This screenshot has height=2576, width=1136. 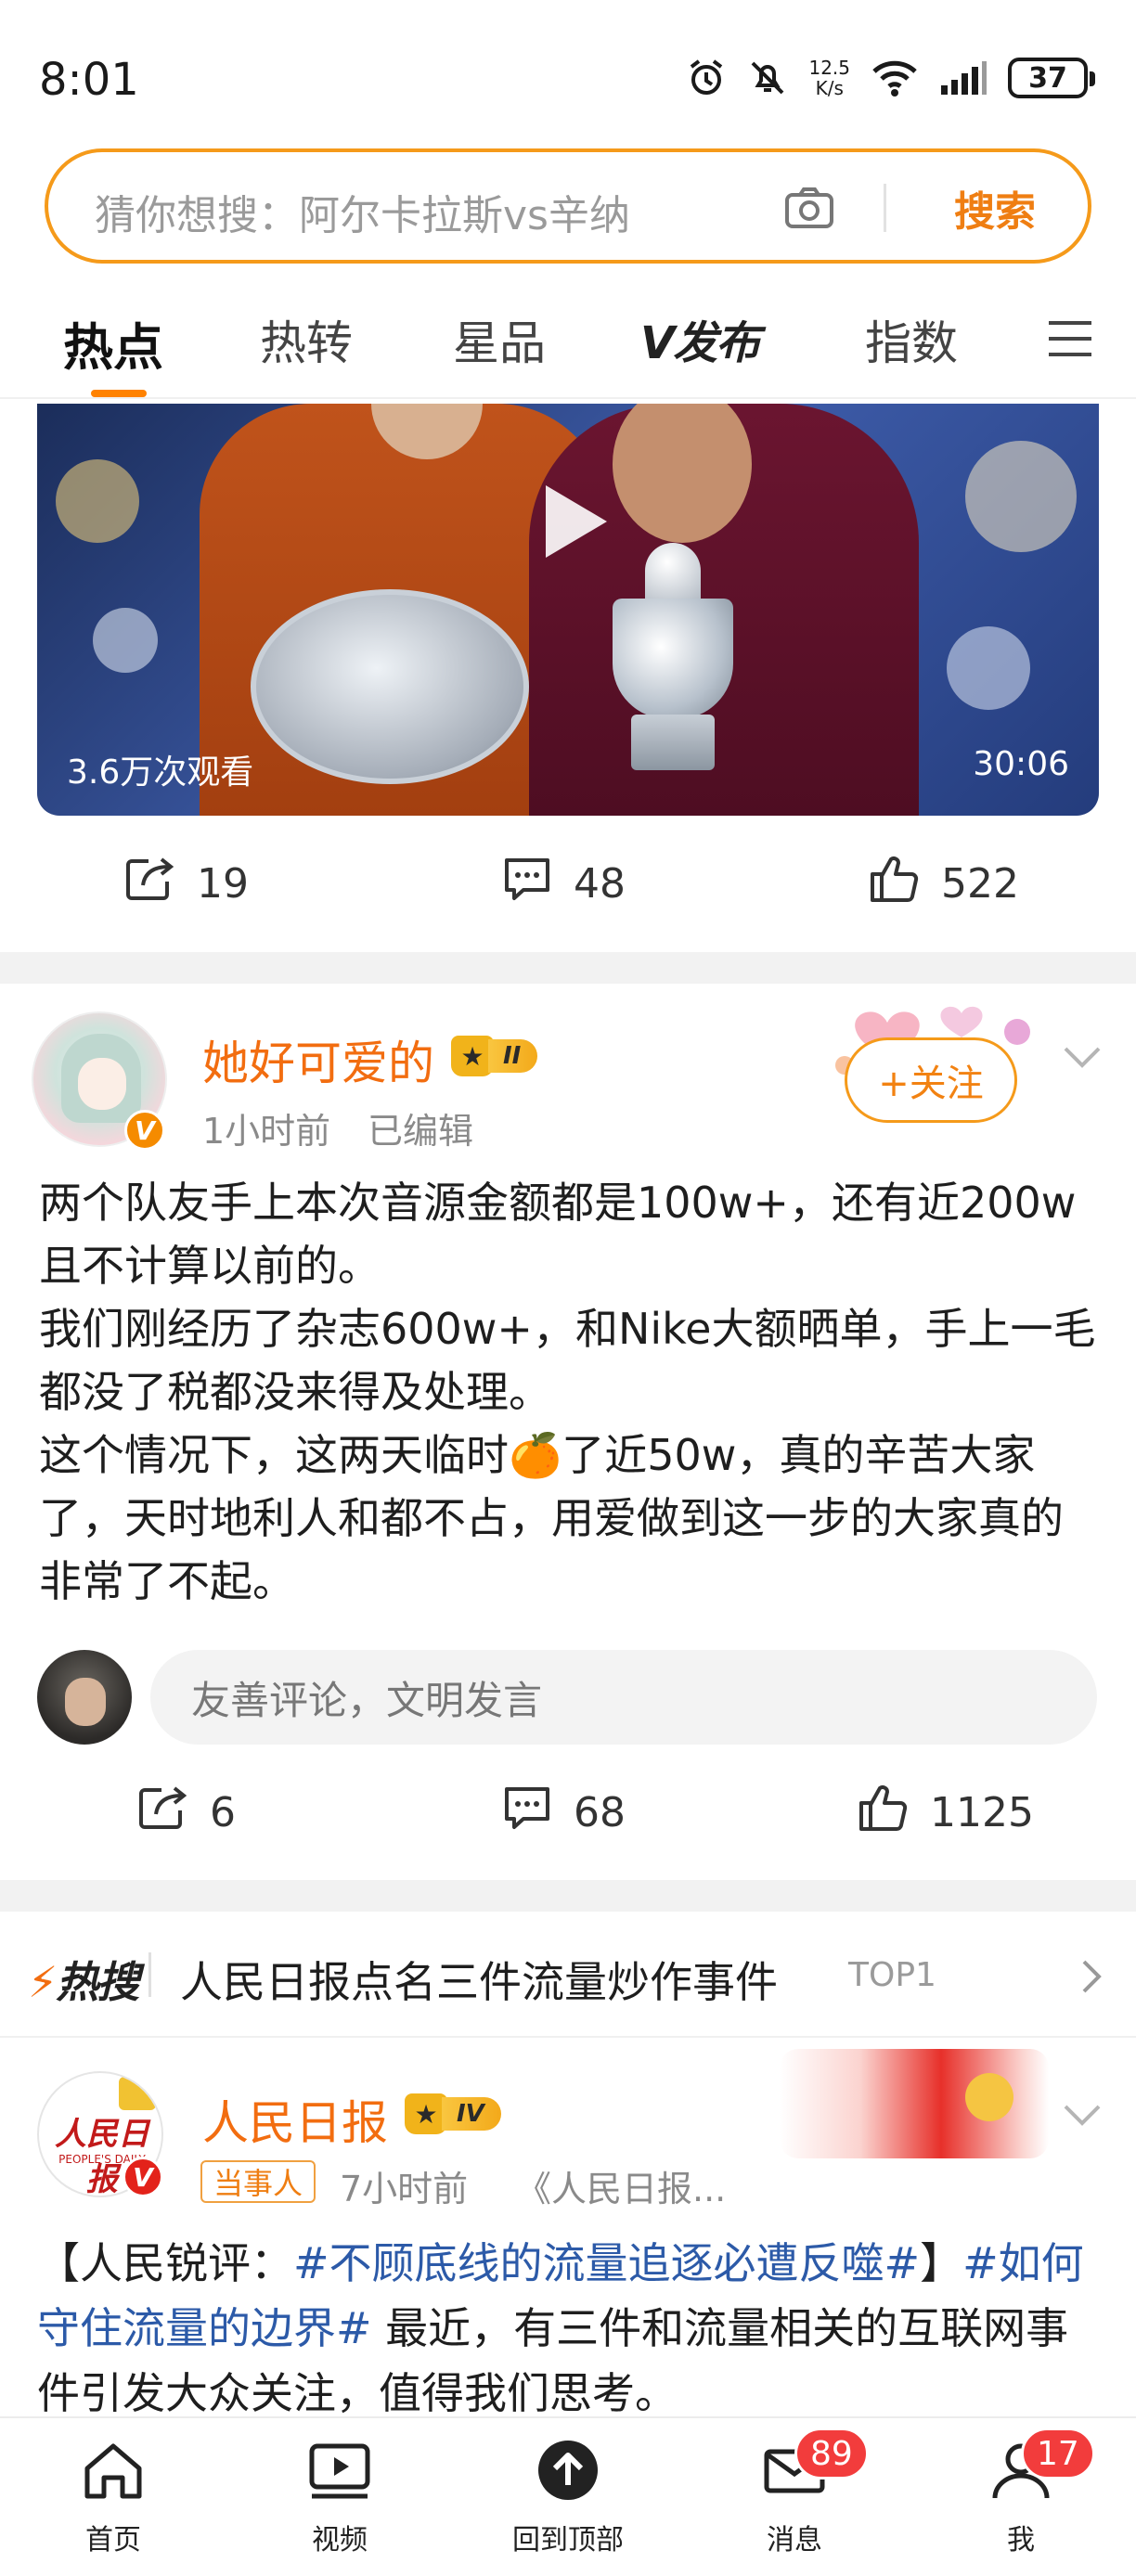 I want to click on hot-search-title: 人民日报点名三件流量炒作事件, so click(x=479, y=1979).